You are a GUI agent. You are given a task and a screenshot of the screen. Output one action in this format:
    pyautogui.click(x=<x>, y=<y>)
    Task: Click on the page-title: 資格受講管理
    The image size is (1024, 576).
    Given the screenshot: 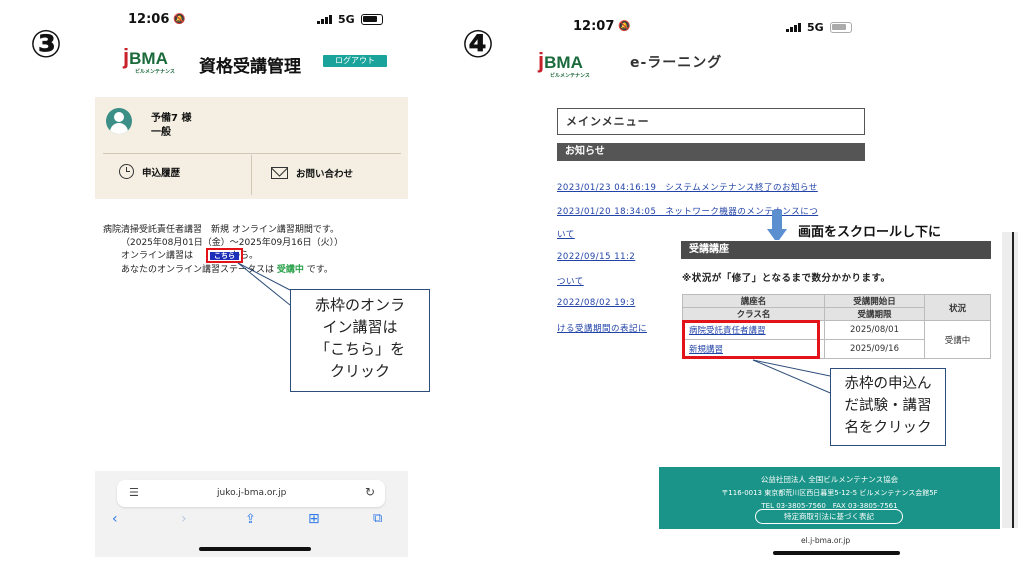 What is the action you would take?
    pyautogui.click(x=250, y=67)
    